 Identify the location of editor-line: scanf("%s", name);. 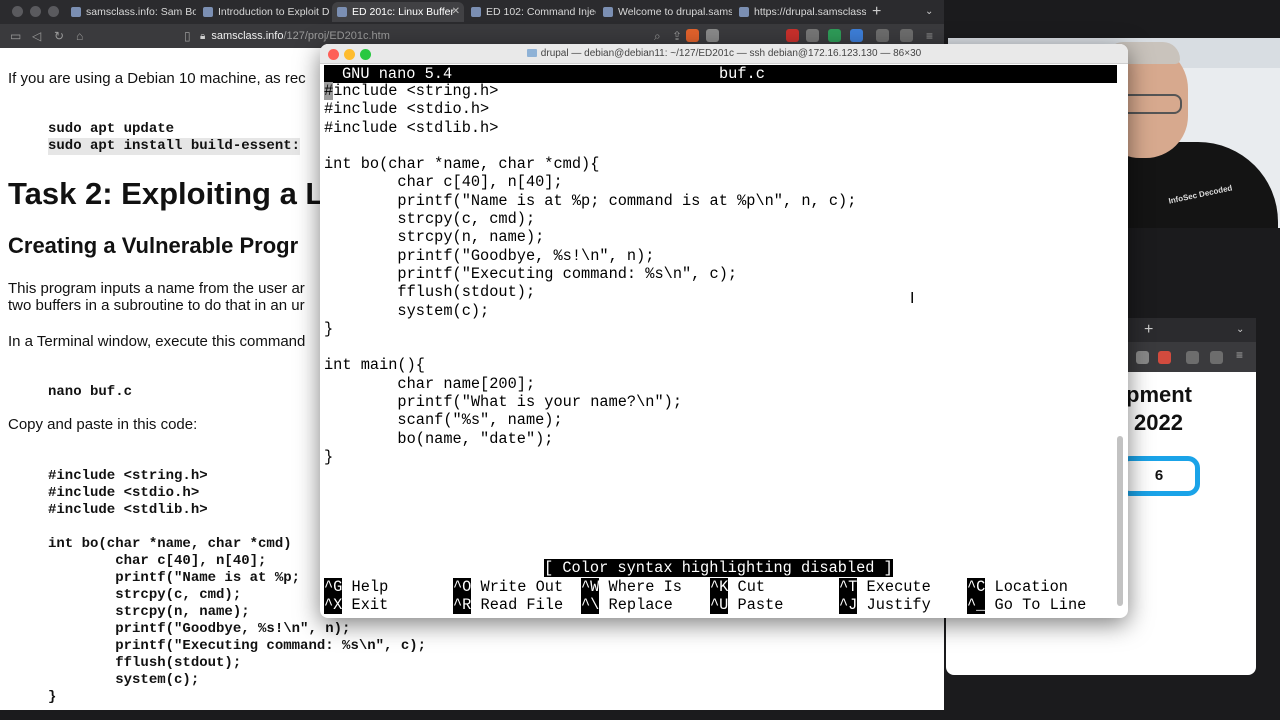
(443, 420).